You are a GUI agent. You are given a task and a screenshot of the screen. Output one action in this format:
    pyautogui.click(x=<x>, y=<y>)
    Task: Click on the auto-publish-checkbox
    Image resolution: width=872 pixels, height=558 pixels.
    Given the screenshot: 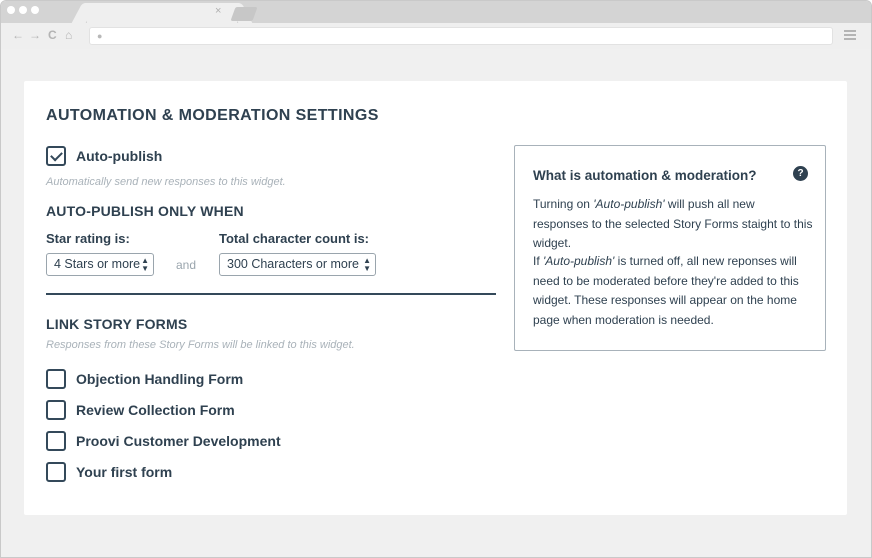 What is the action you would take?
    pyautogui.click(x=56, y=156)
    